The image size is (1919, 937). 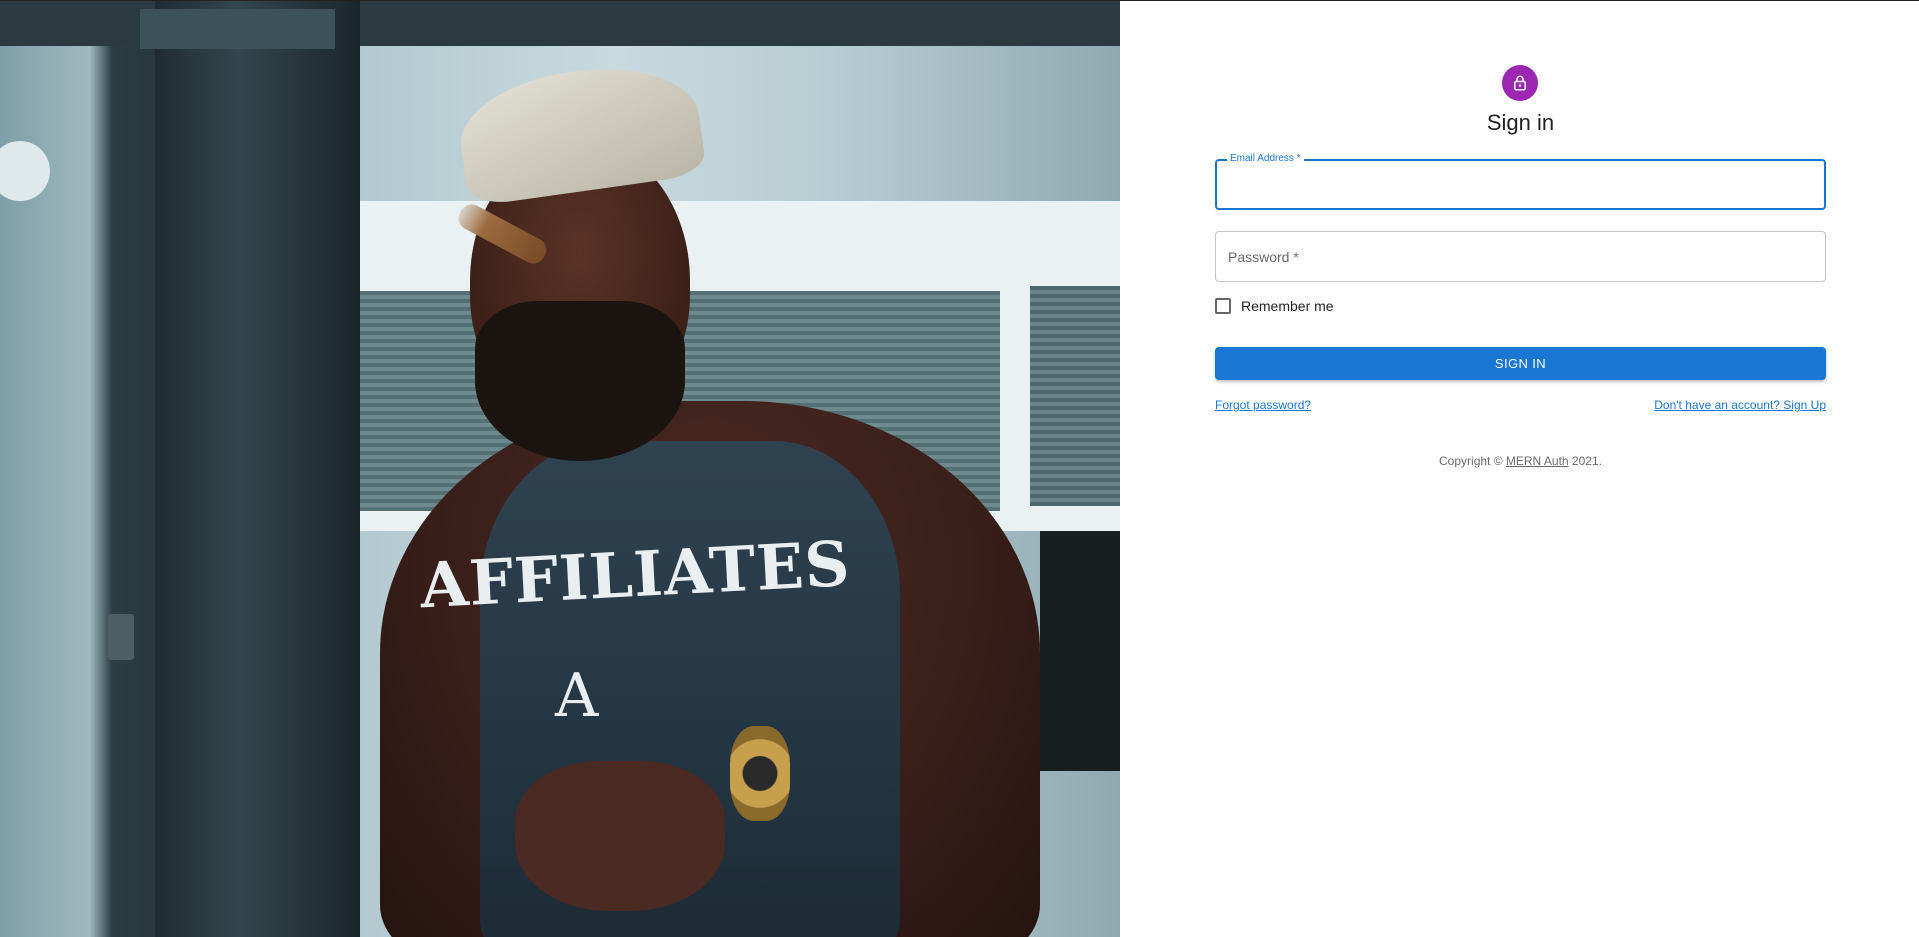 I want to click on copyright: Copyright © MERN Auth 2021., so click(x=1520, y=461).